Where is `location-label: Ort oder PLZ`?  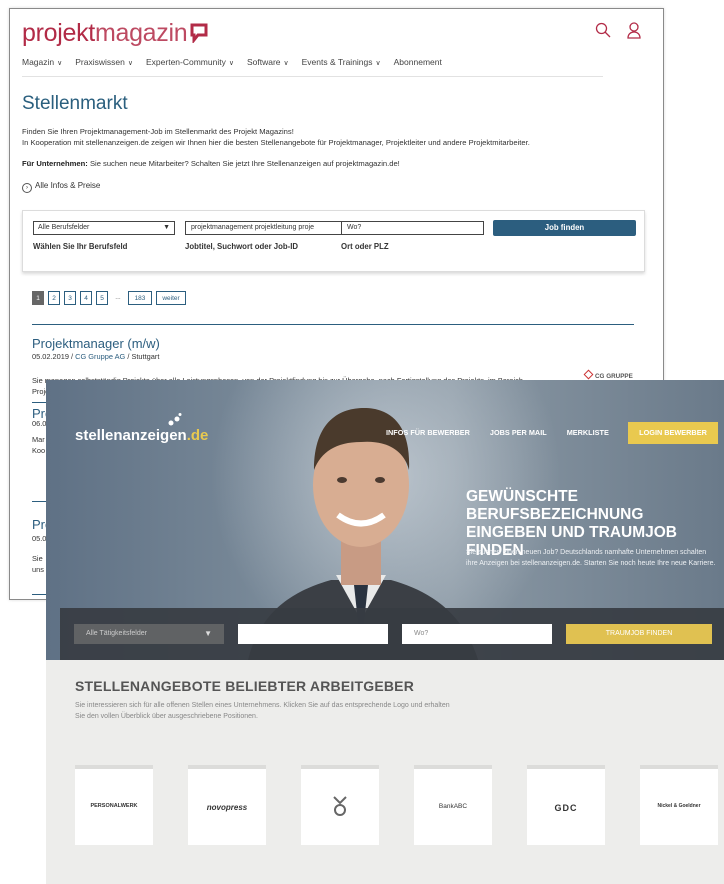
location-label: Ort oder PLZ is located at coordinates (365, 246).